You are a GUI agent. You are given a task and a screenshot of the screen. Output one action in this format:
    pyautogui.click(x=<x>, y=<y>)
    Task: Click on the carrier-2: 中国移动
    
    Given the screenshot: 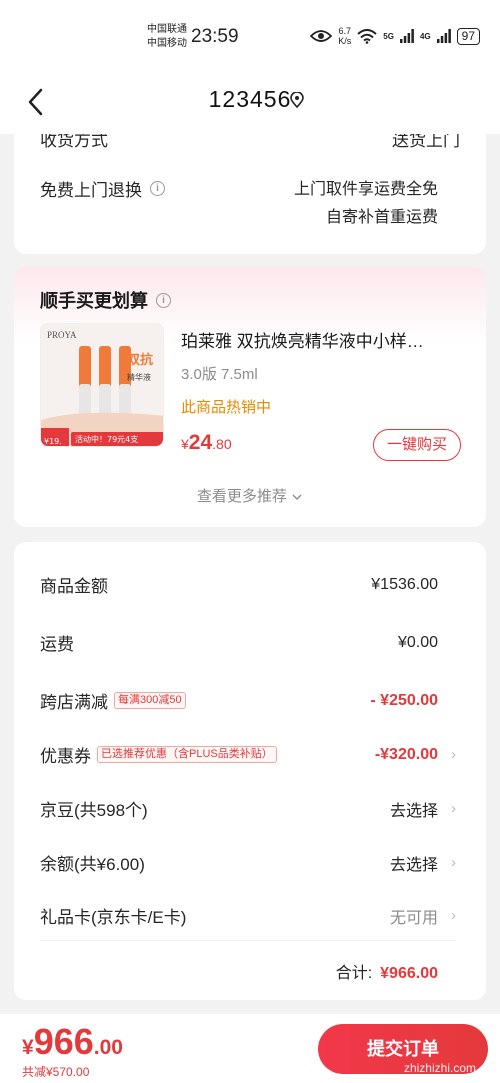 What is the action you would take?
    pyautogui.click(x=167, y=43)
    